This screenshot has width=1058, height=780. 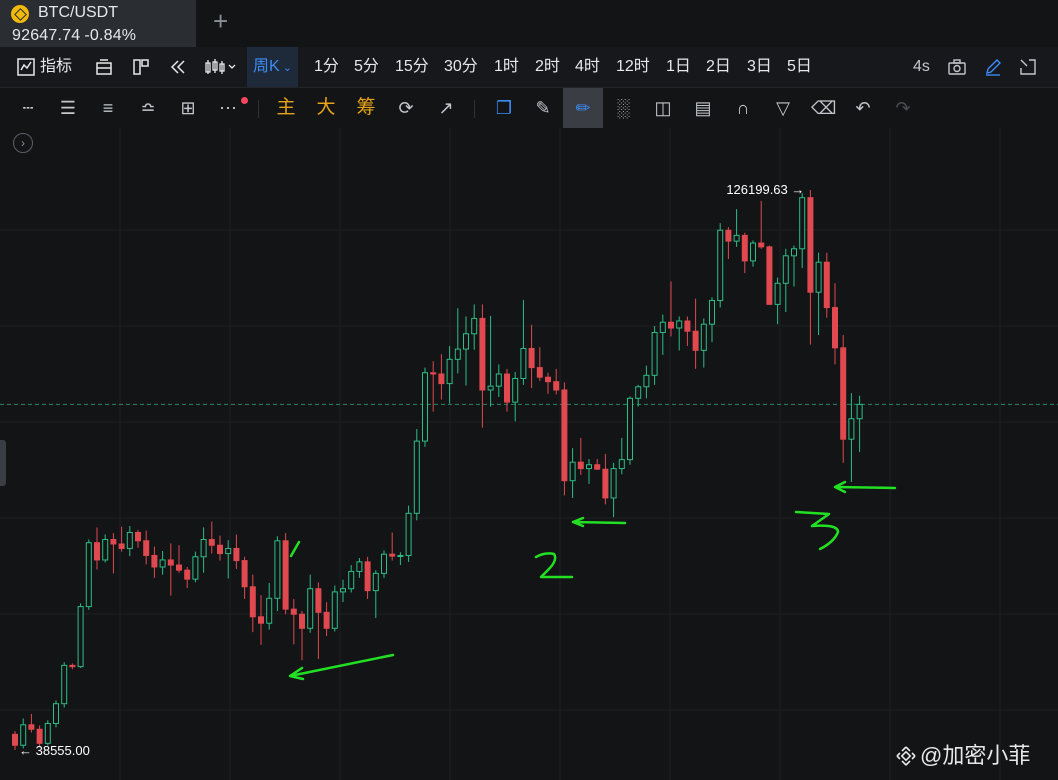 I want to click on main-indicator-button: 主, so click(x=286, y=108).